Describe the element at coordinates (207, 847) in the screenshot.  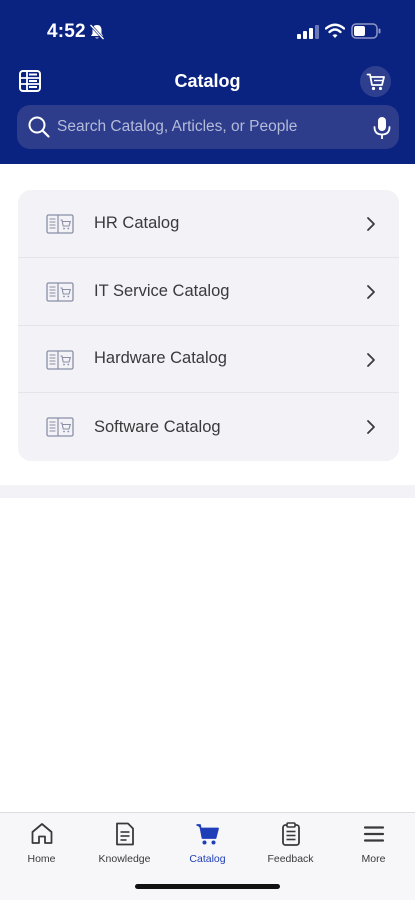
I see `tab-catalog: Catalog` at that location.